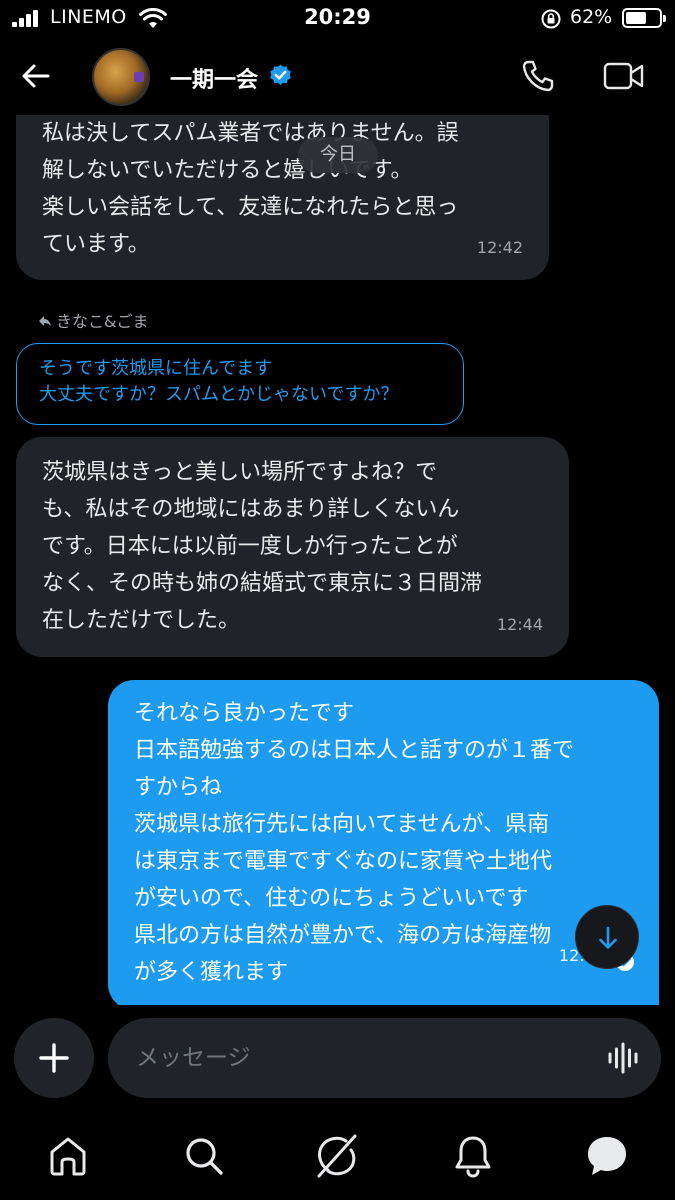 This screenshot has width=675, height=1200. What do you see at coordinates (280, 74) in the screenshot?
I see `verified-badge-icon` at bounding box center [280, 74].